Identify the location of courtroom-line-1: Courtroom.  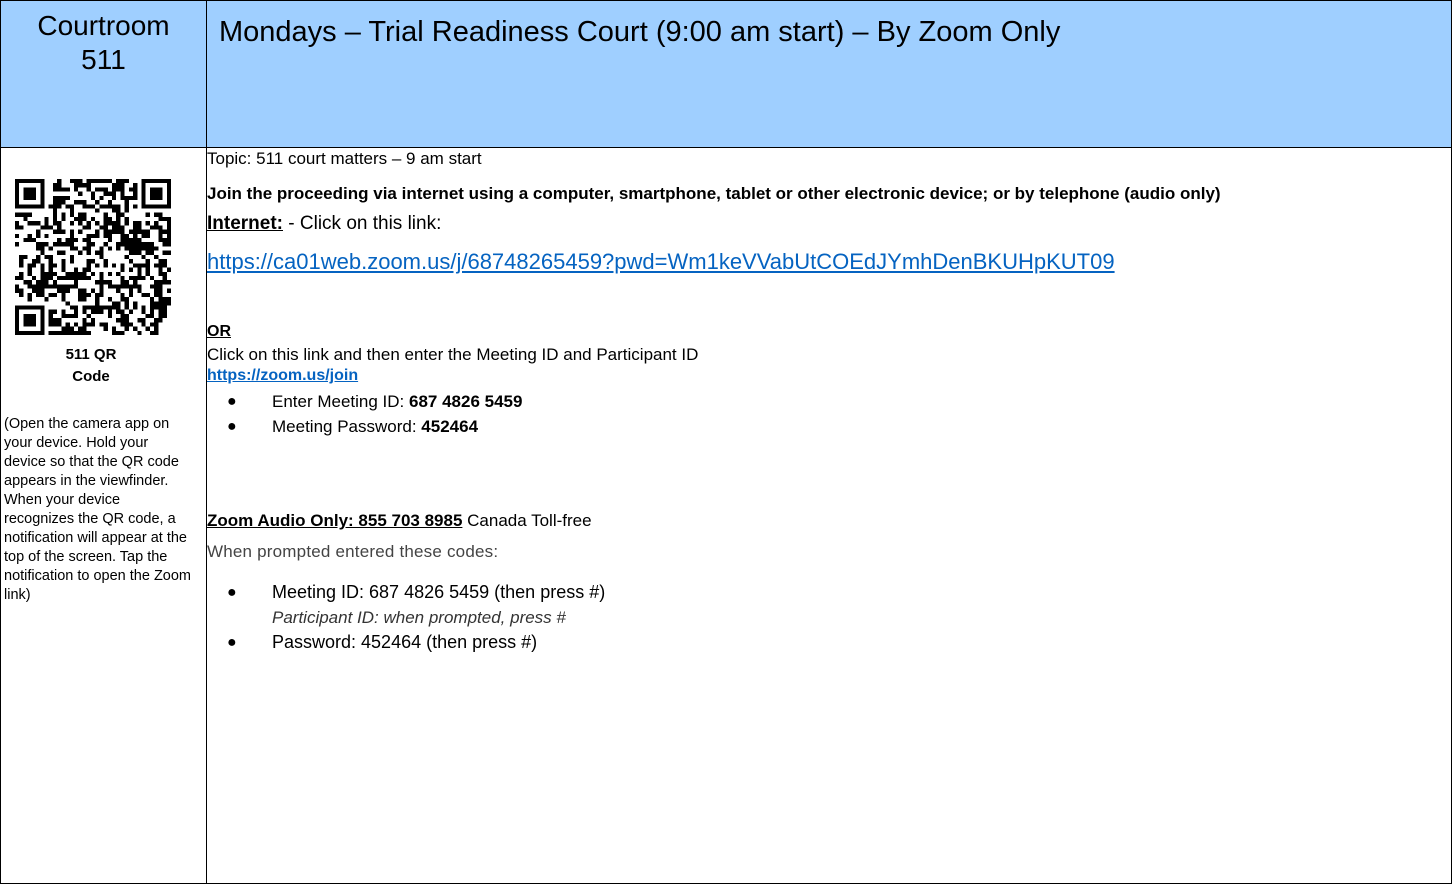
(103, 25).